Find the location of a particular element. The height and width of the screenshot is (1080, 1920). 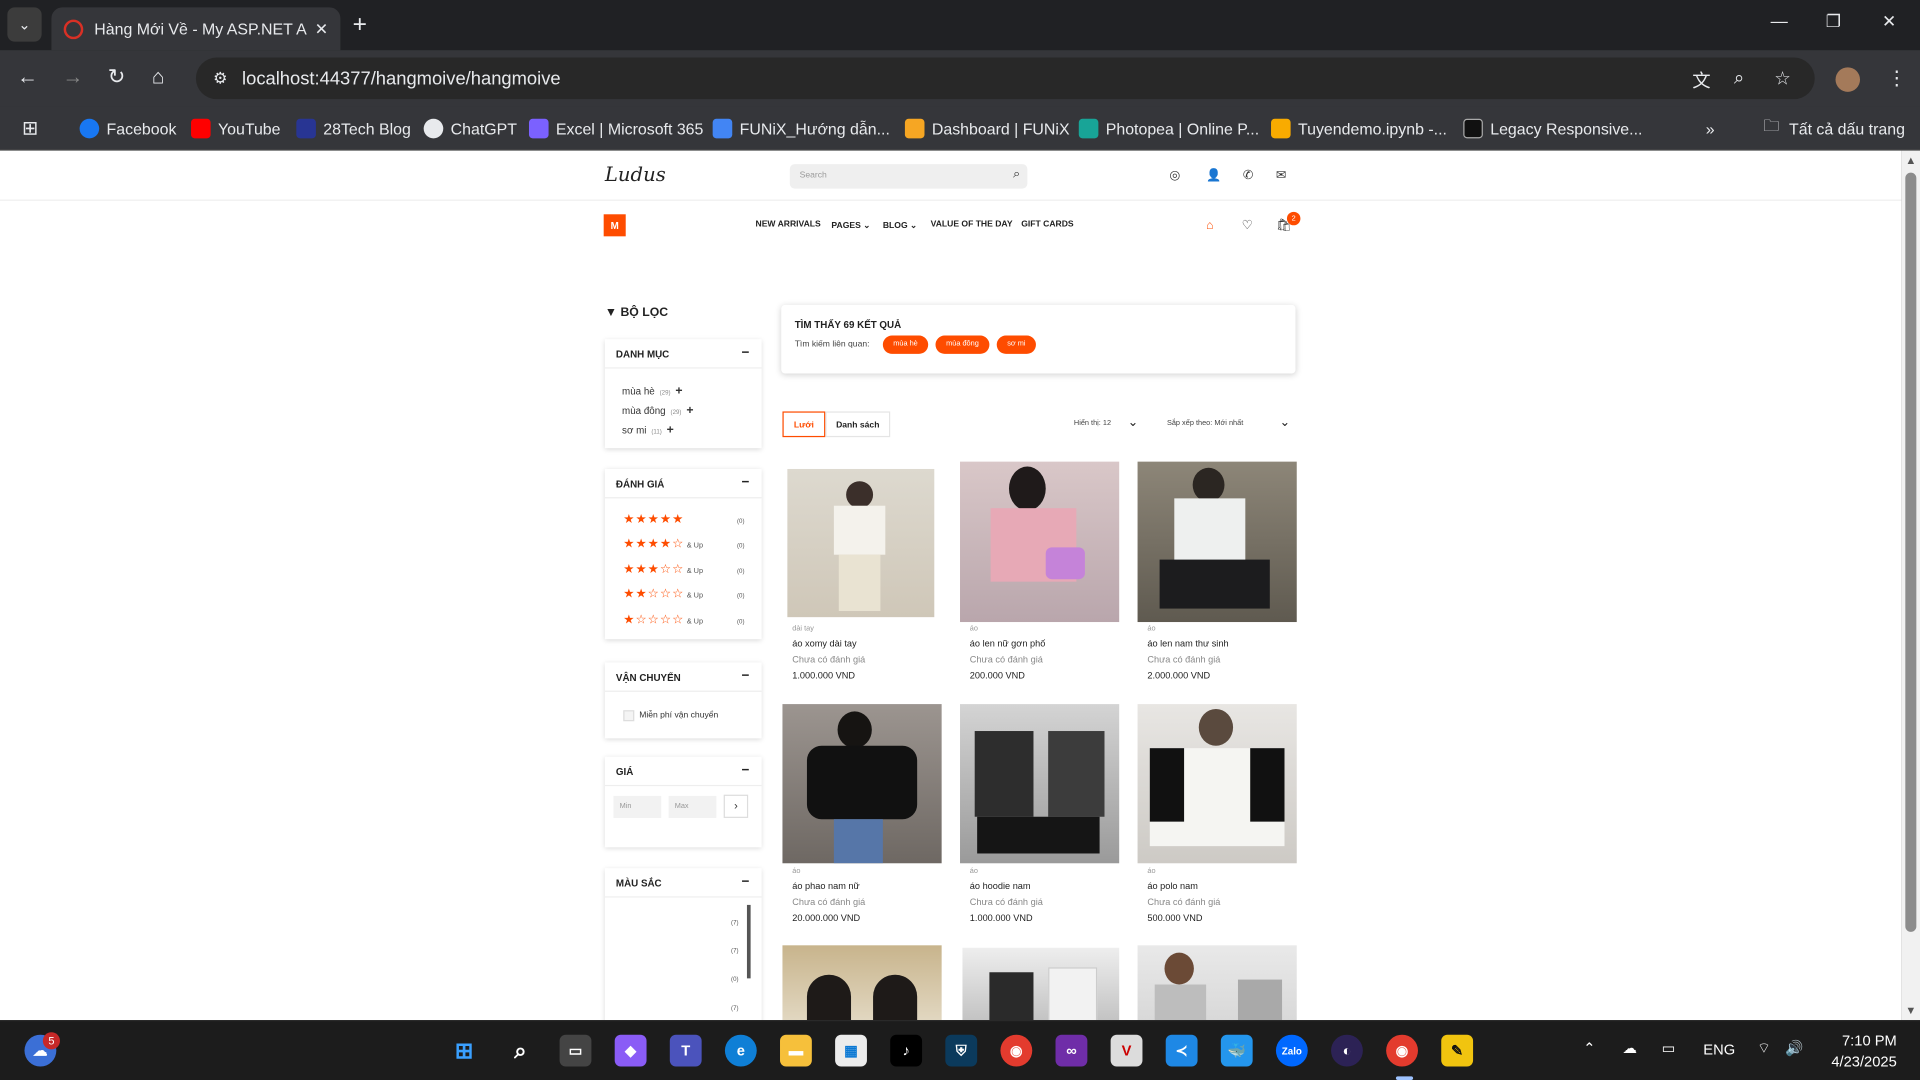

account-icon: 👤 is located at coordinates (1213, 175).